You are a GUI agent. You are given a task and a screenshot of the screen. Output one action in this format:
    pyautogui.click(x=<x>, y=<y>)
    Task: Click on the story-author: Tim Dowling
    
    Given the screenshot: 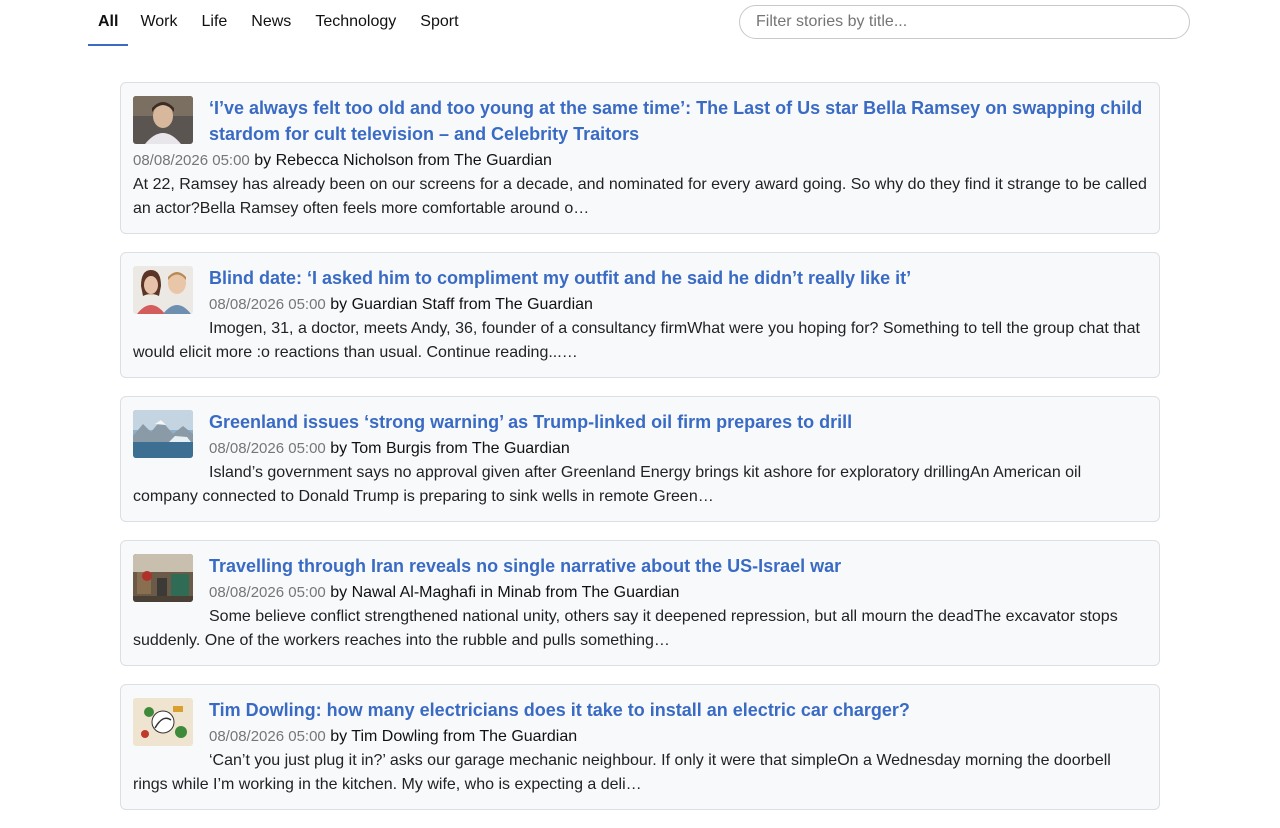 What is the action you would take?
    pyautogui.click(x=395, y=736)
    